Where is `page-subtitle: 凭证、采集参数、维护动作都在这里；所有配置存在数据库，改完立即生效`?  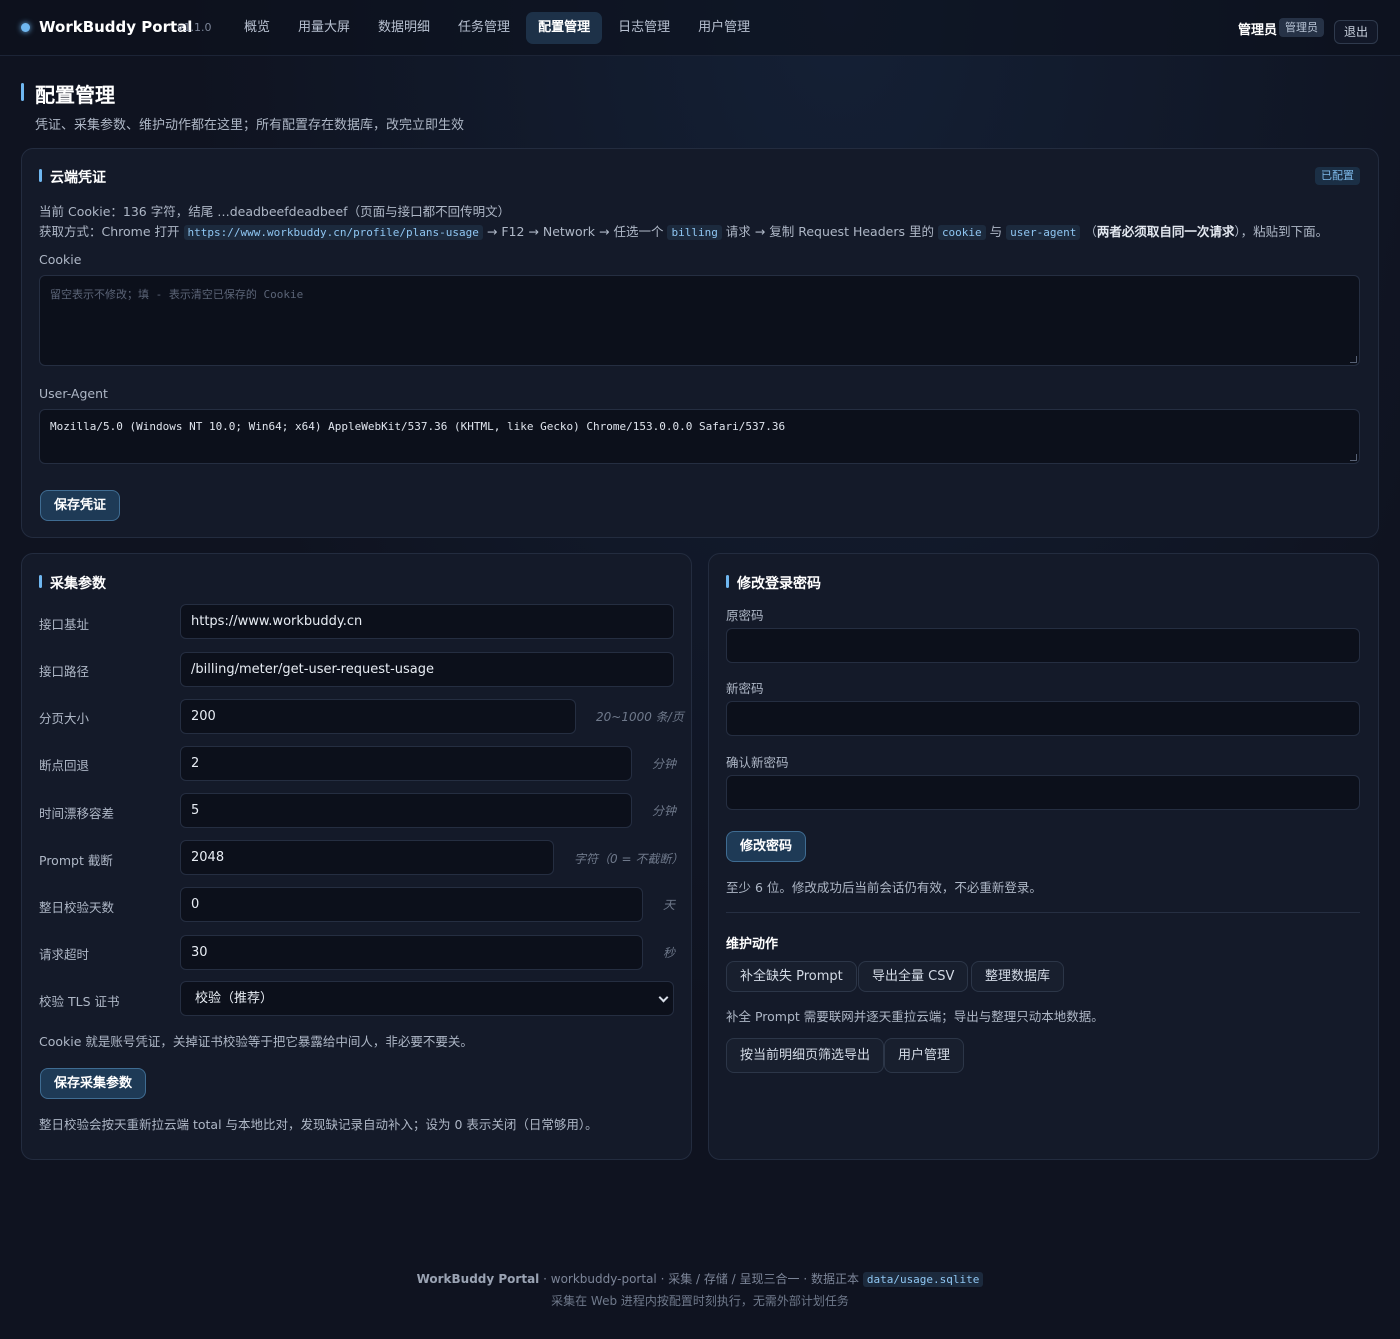 page-subtitle: 凭证、采集参数、维护动作都在这里；所有配置存在数据库，改完立即生效 is located at coordinates (250, 125).